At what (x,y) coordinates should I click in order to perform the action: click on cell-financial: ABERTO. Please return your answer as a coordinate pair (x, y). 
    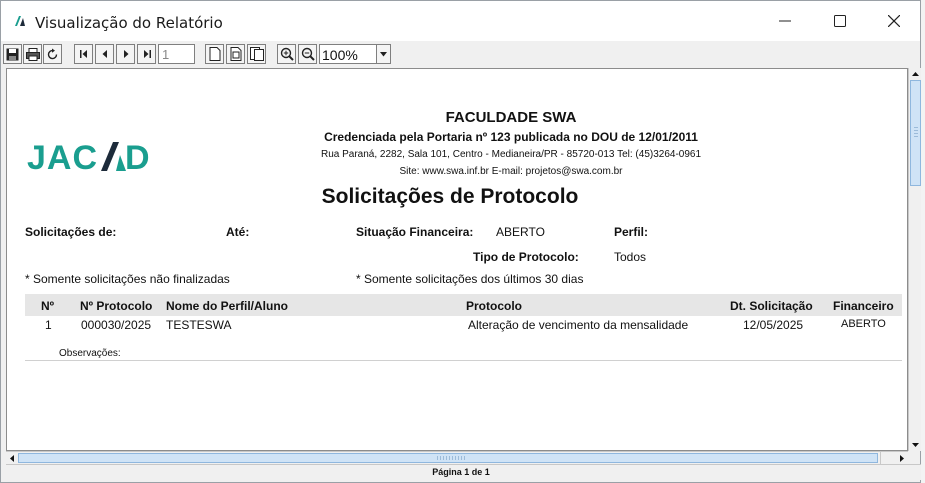
    Looking at the image, I should click on (863, 324).